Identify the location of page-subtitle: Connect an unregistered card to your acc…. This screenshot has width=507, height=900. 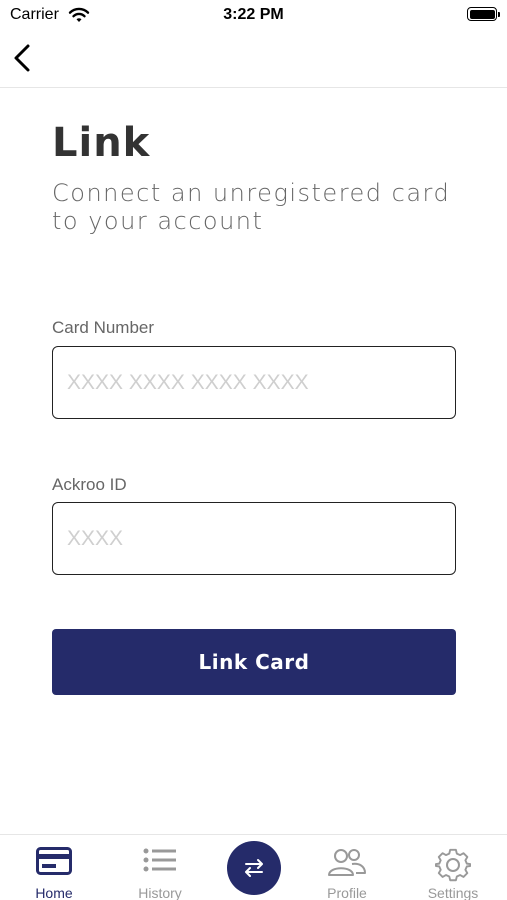
(251, 207).